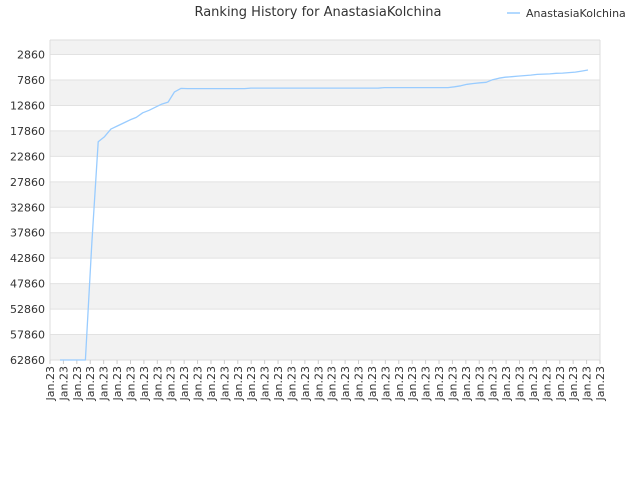  I want to click on y-tick-label: 27860, so click(27, 182).